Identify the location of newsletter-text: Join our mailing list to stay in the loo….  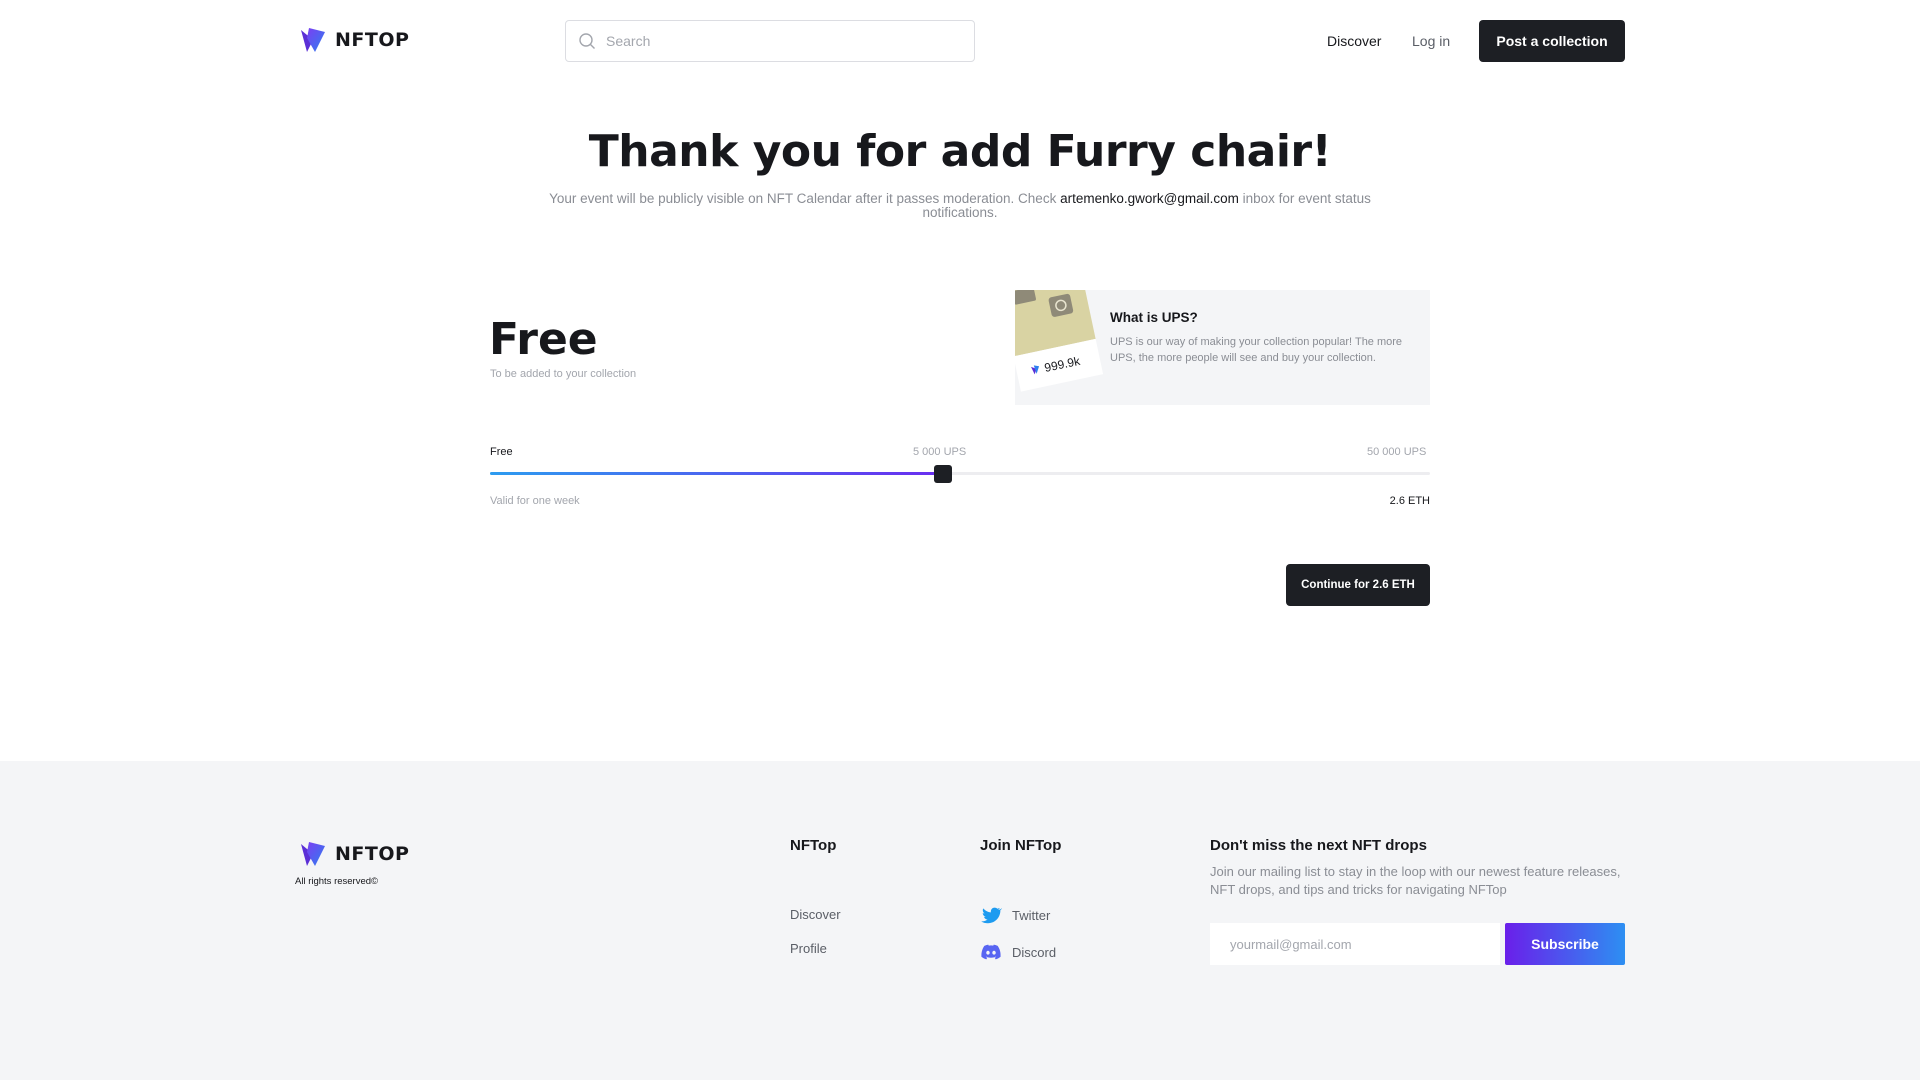
(1415, 880).